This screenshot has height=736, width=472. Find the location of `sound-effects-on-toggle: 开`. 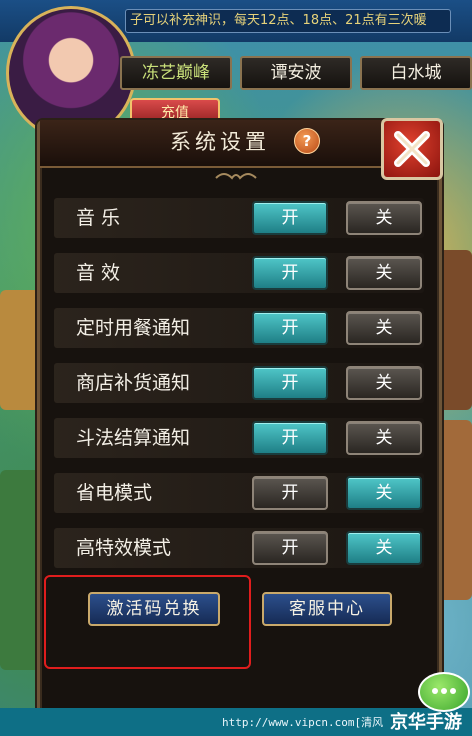

sound-effects-on-toggle: 开 is located at coordinates (290, 273).